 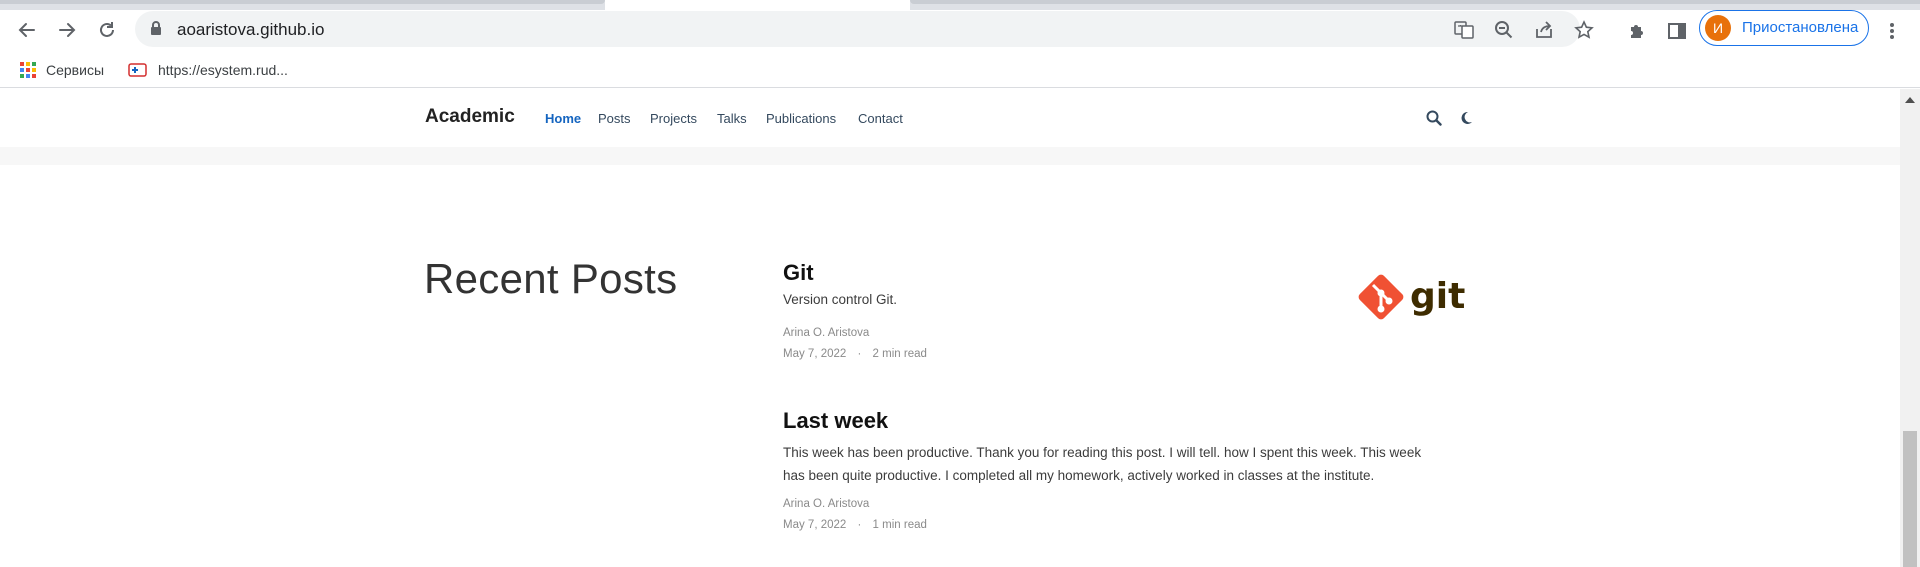 I want to click on bookmark-star-icon, so click(x=1584, y=30).